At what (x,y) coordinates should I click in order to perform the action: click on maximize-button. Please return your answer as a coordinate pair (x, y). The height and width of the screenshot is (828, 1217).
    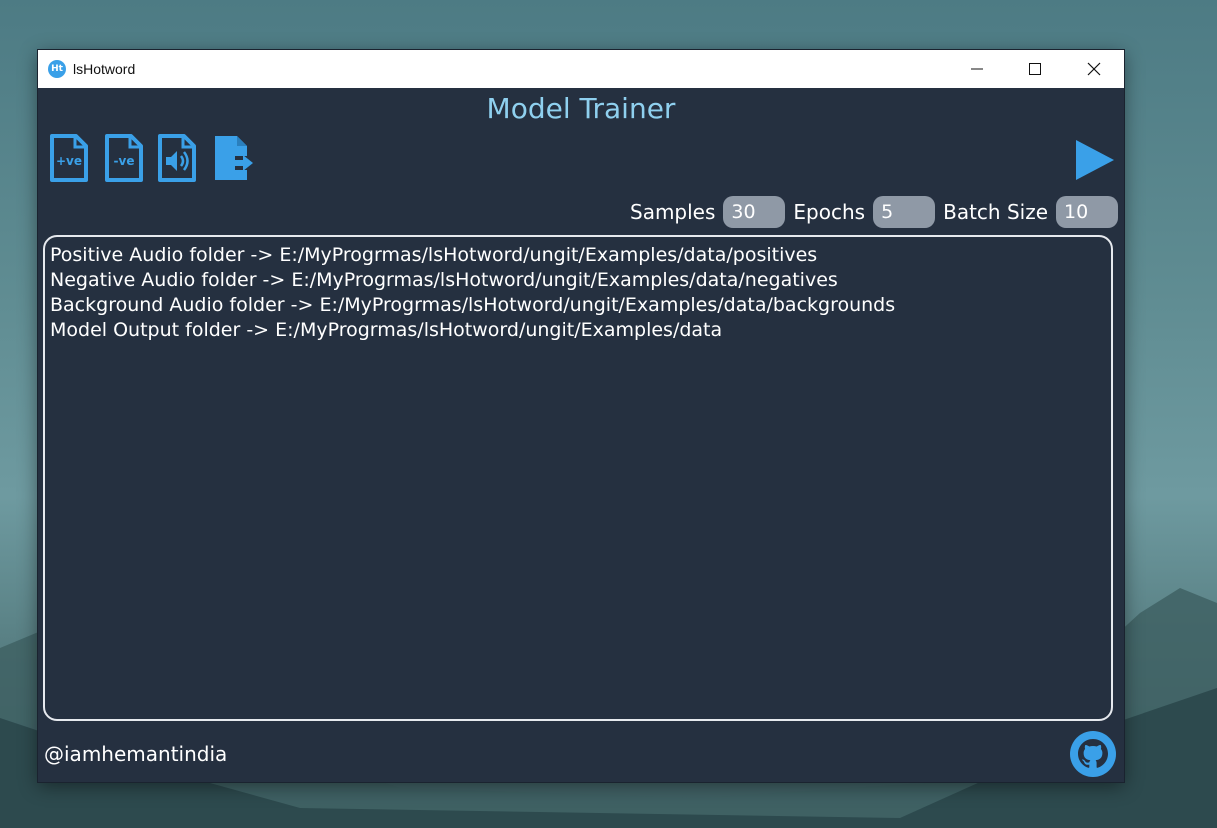
    Looking at the image, I should click on (1035, 69).